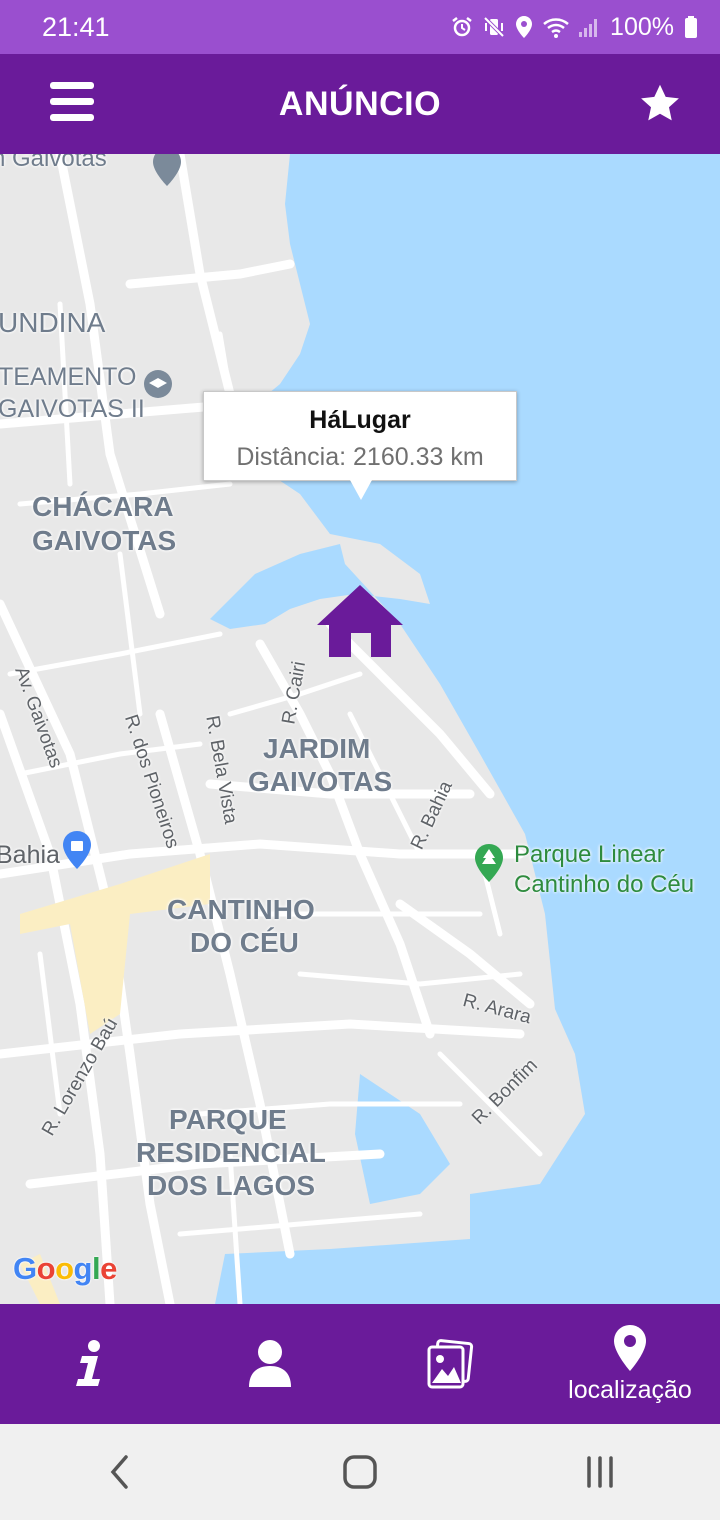  I want to click on status-bar: 21:41 100%, so click(360, 27).